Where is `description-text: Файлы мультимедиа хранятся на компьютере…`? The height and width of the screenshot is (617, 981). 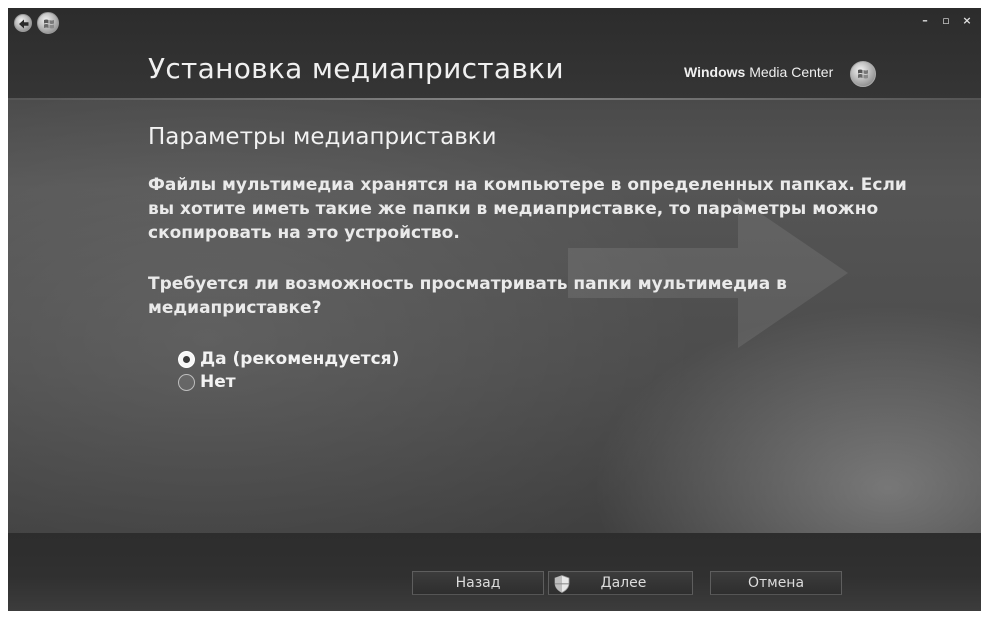 description-text: Файлы мультимедиа хранятся на компьютере… is located at coordinates (527, 209).